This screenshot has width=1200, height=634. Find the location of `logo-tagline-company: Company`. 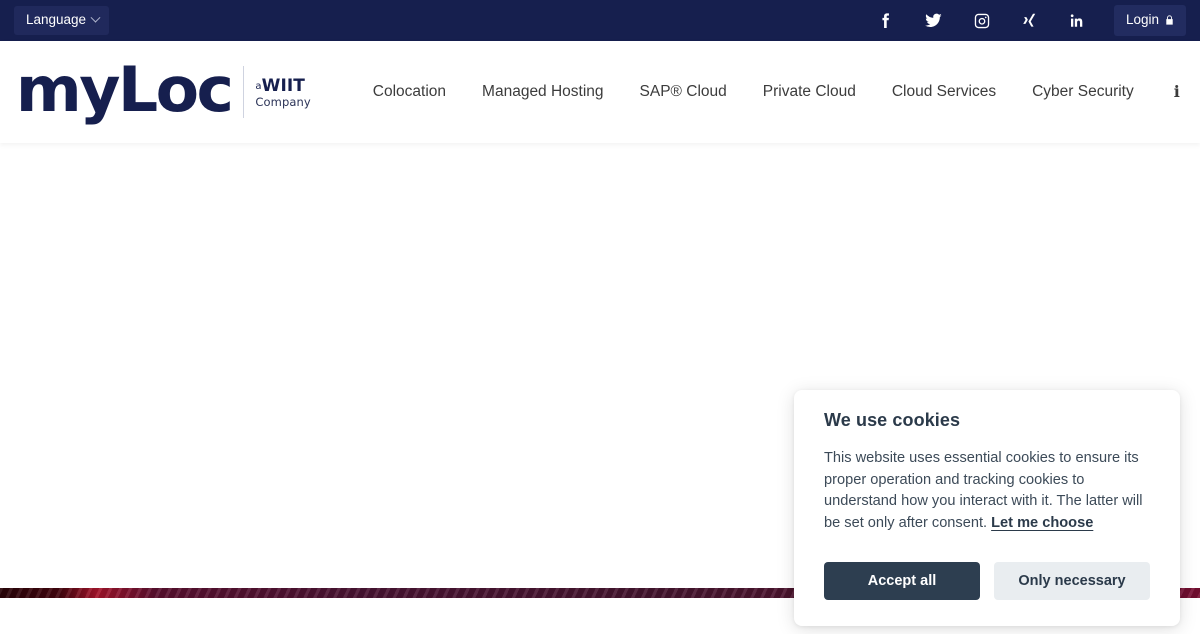

logo-tagline-company: Company is located at coordinates (283, 102).